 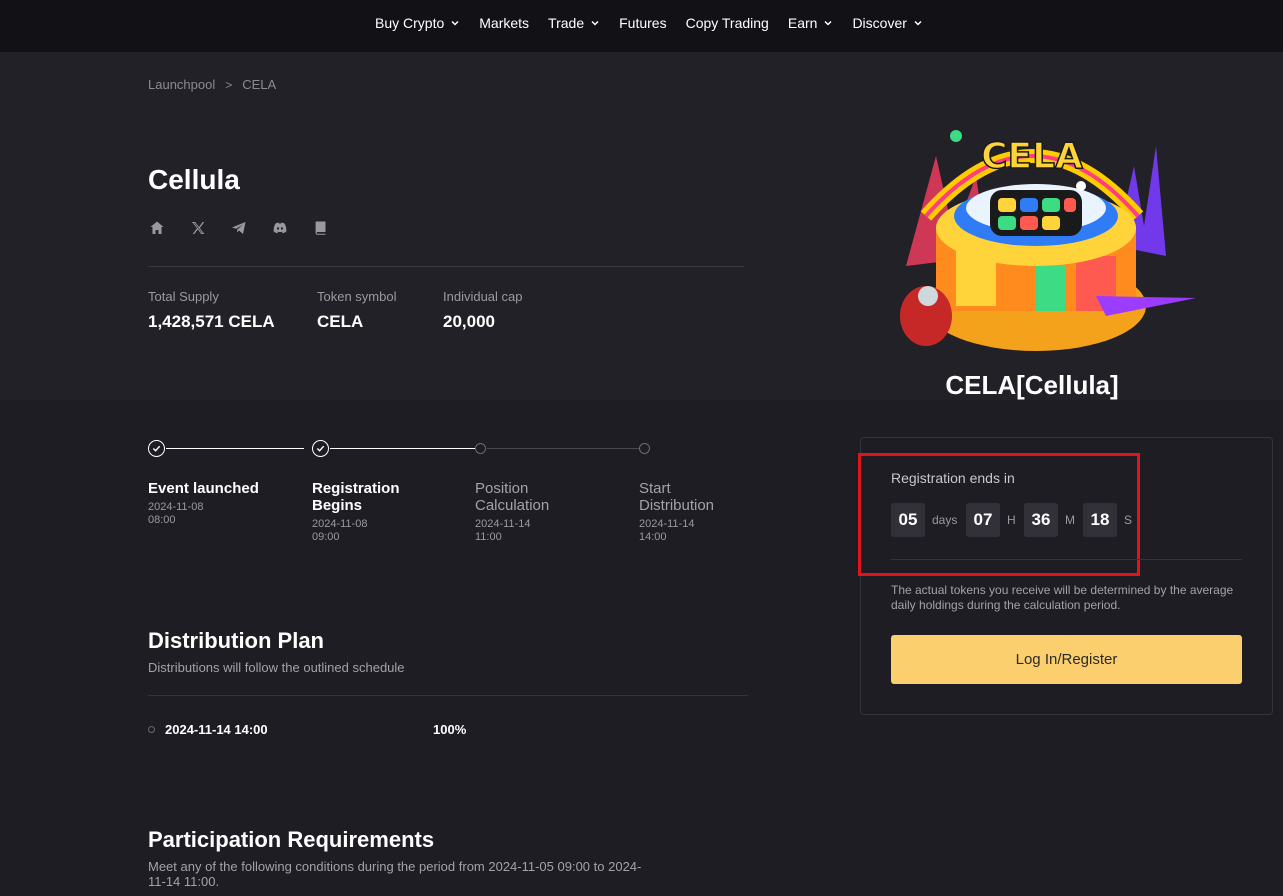 I want to click on social-links, so click(x=250, y=228).